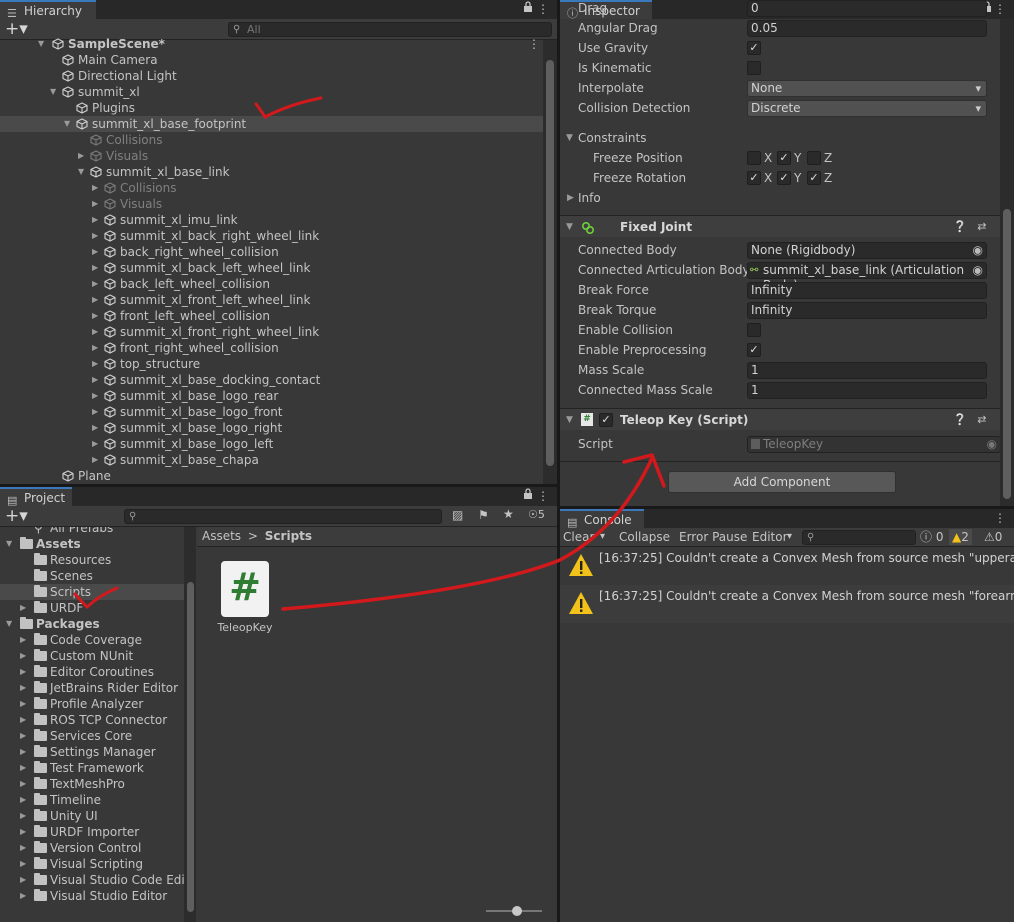 This screenshot has width=1014, height=922. Describe the element at coordinates (602, 519) in the screenshot. I see `console-tab: ▤ Console` at that location.